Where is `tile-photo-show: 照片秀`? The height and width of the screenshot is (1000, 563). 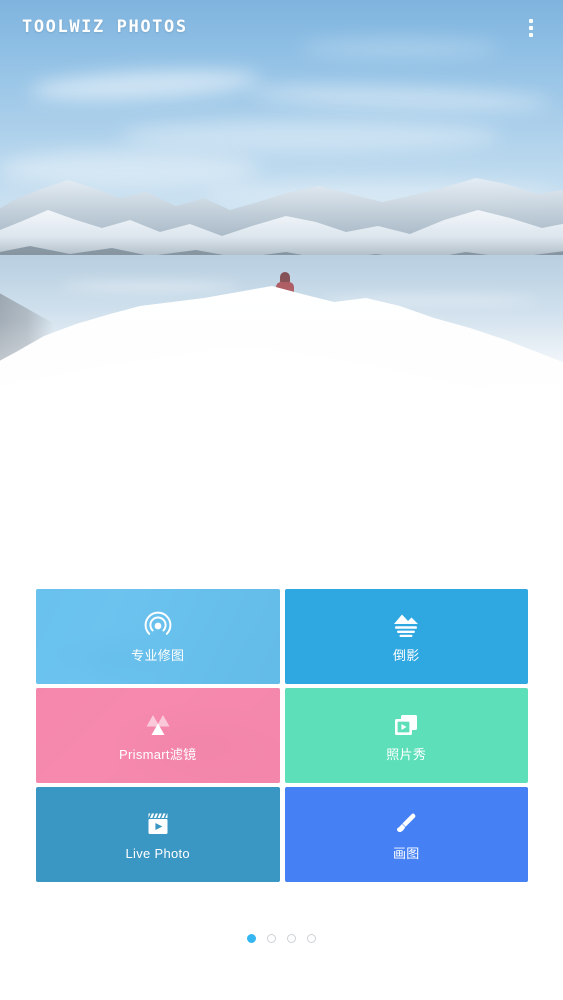 tile-photo-show: 照片秀 is located at coordinates (406, 735).